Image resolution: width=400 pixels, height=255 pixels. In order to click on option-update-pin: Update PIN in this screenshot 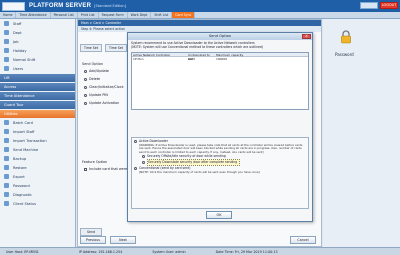, I will do `click(96, 95)`.